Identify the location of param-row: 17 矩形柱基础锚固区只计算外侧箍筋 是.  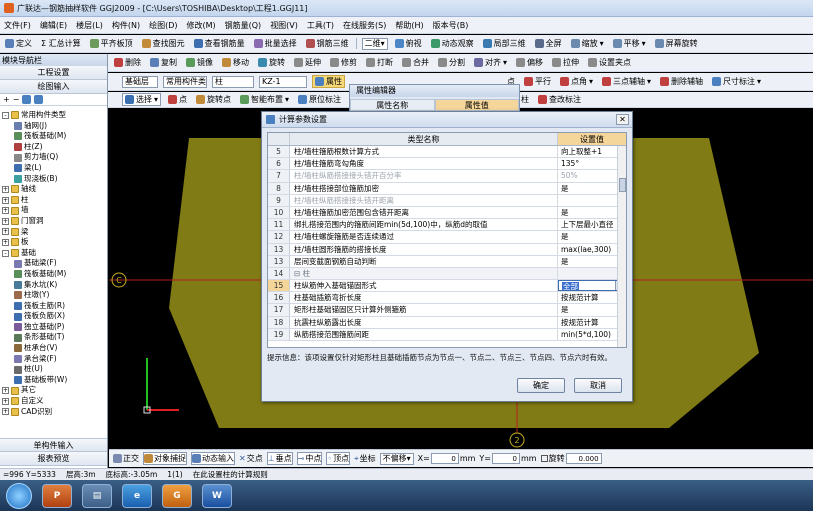
(447, 310).